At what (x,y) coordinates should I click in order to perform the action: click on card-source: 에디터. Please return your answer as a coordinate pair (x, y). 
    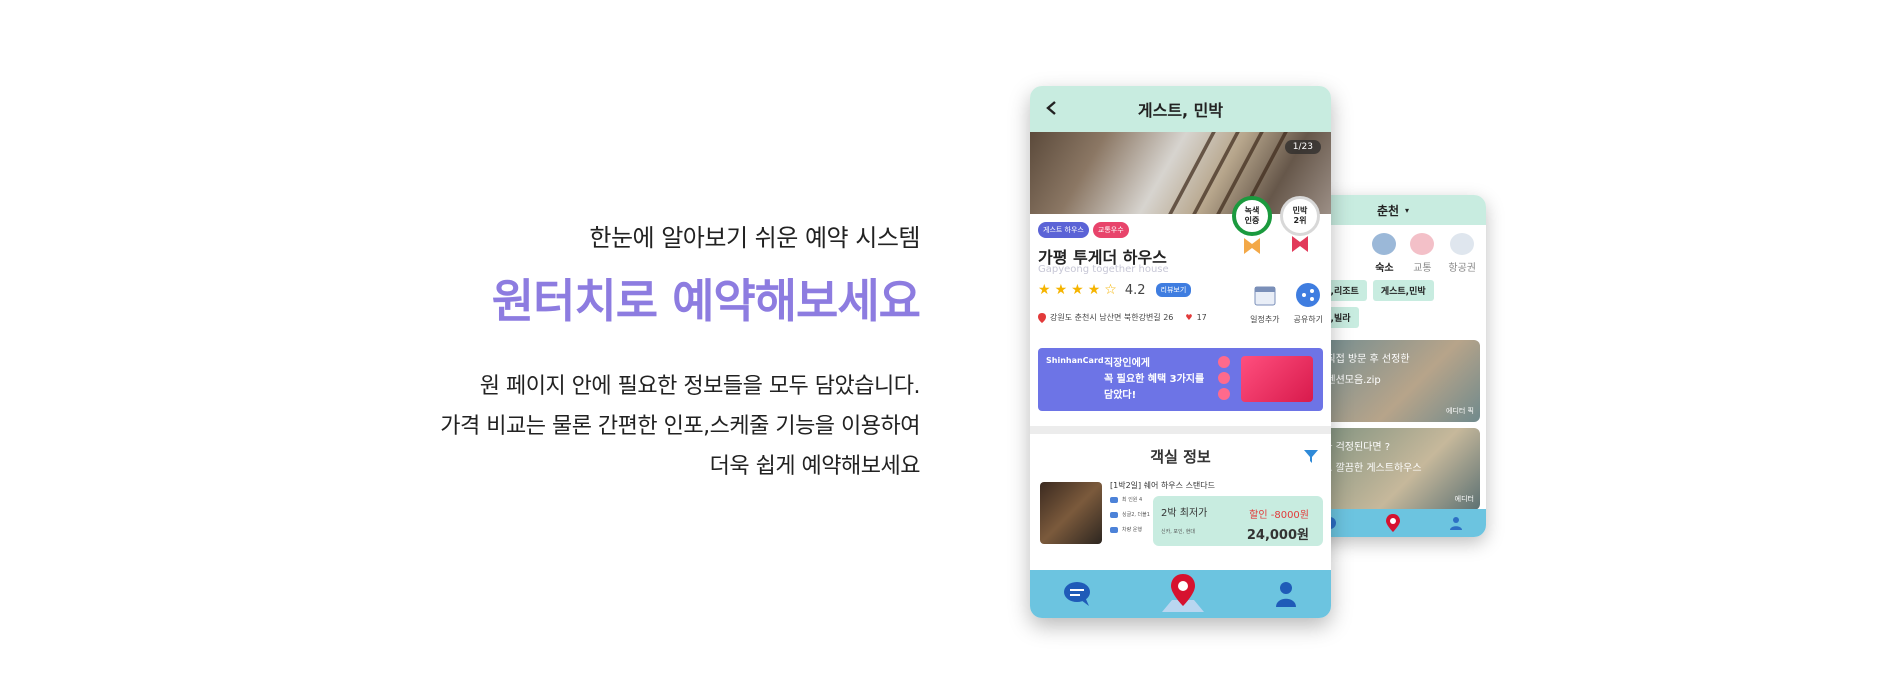
    Looking at the image, I should click on (1464, 499).